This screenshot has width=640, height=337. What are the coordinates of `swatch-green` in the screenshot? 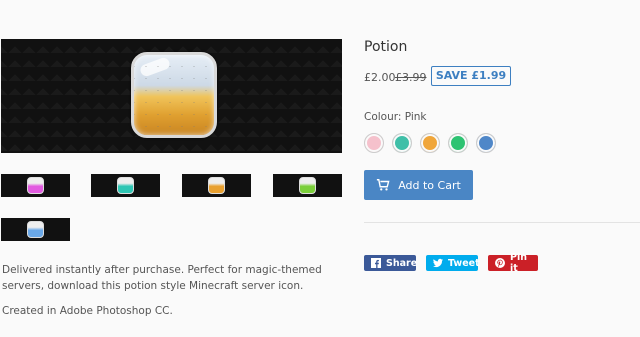 It's located at (458, 143).